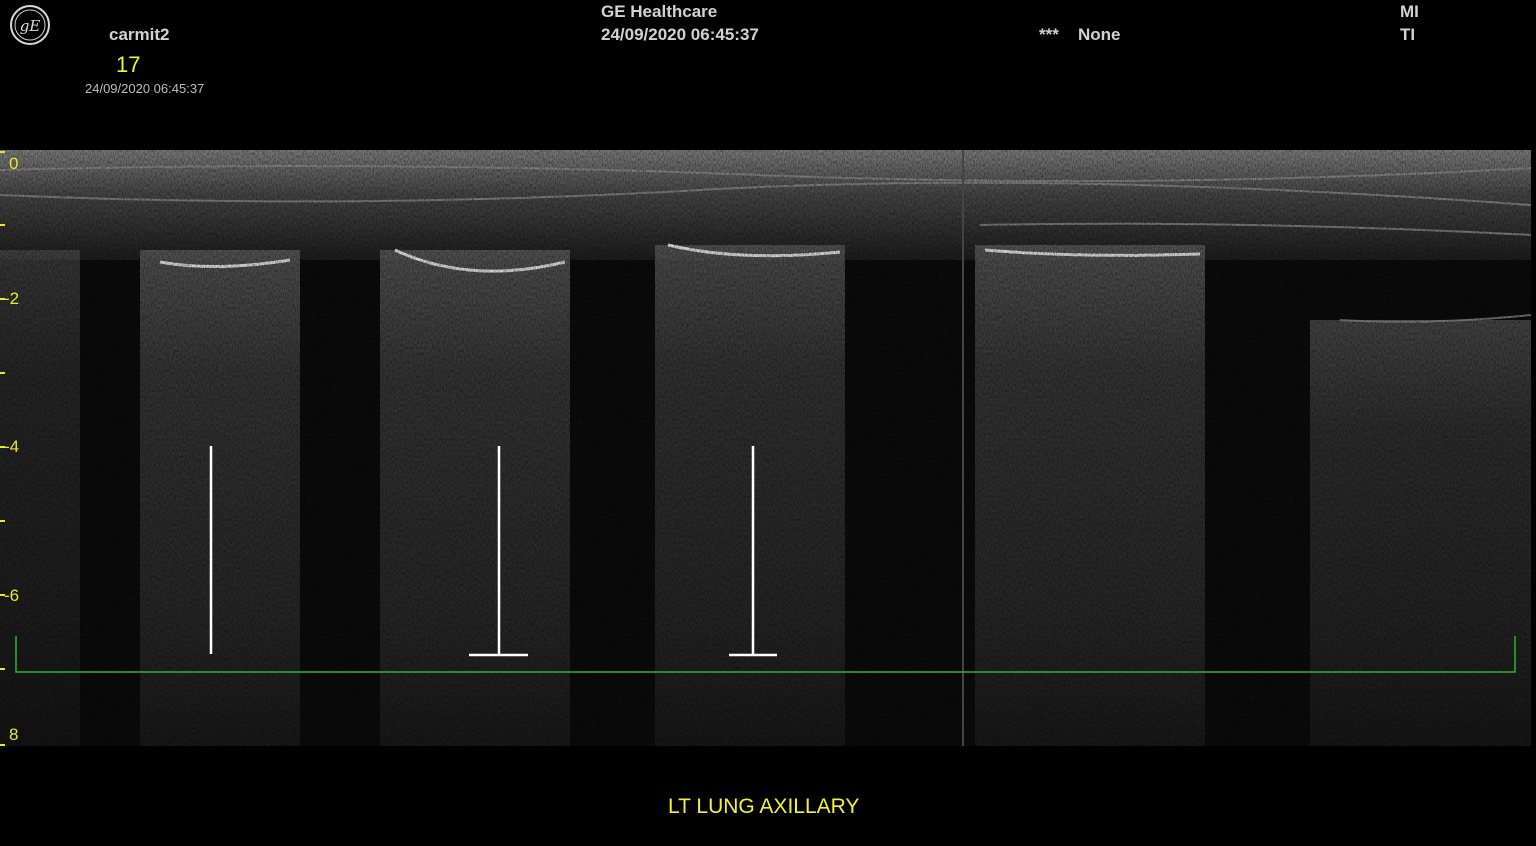 This screenshot has height=846, width=1536. What do you see at coordinates (145, 88) in the screenshot?
I see `image-timestamp: 24/09/2020 06:45:37` at bounding box center [145, 88].